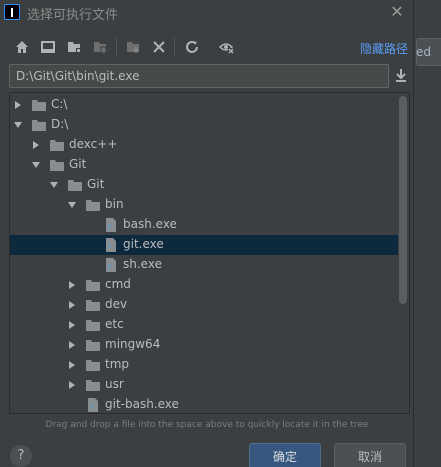 This screenshot has width=441, height=467. Describe the element at coordinates (204, 145) in the screenshot. I see `tree-row-folder: dexc++` at that location.